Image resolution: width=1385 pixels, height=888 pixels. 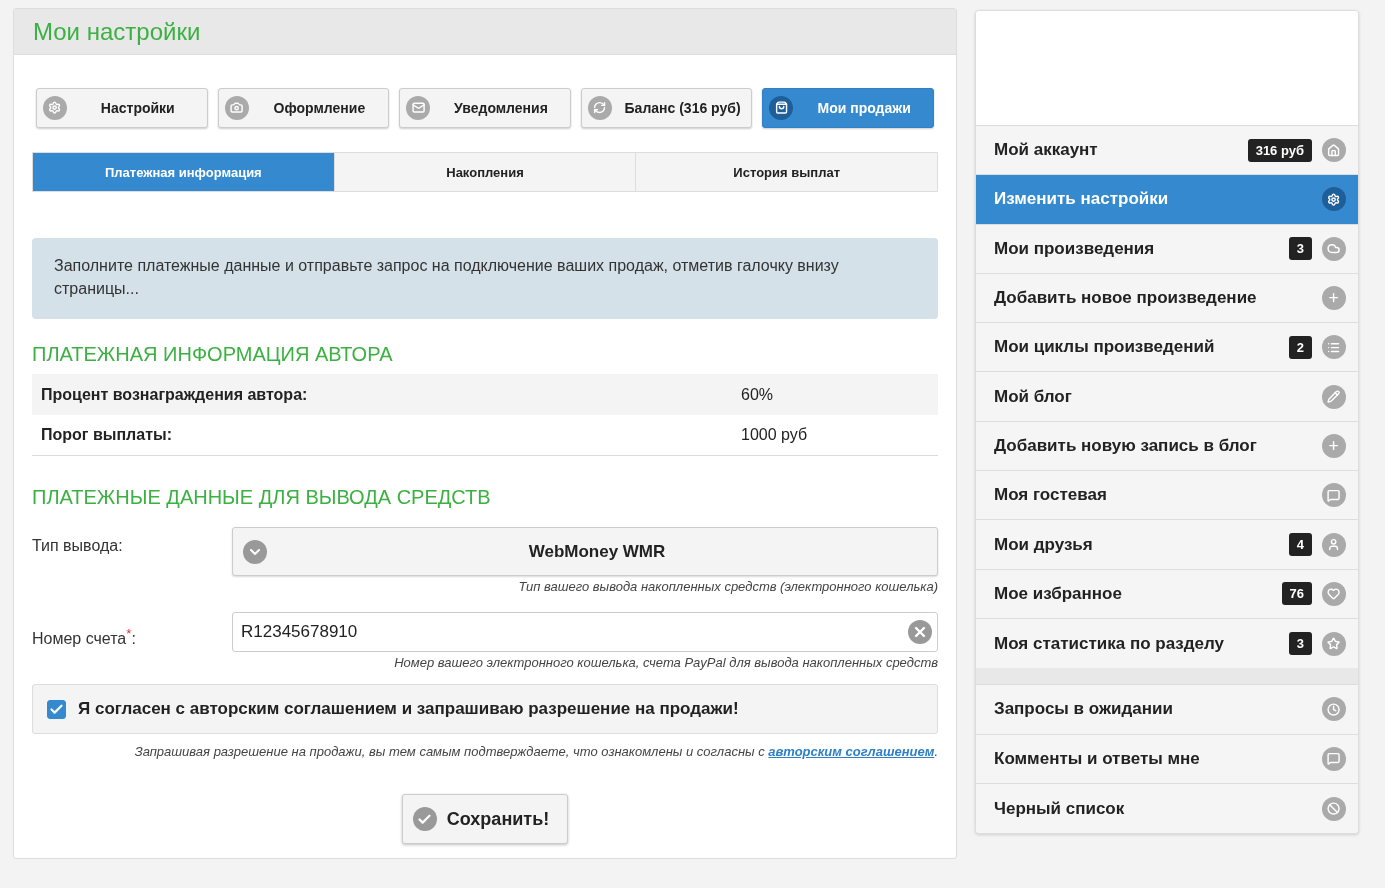 I want to click on nav-button: Уведомления, so click(x=485, y=108).